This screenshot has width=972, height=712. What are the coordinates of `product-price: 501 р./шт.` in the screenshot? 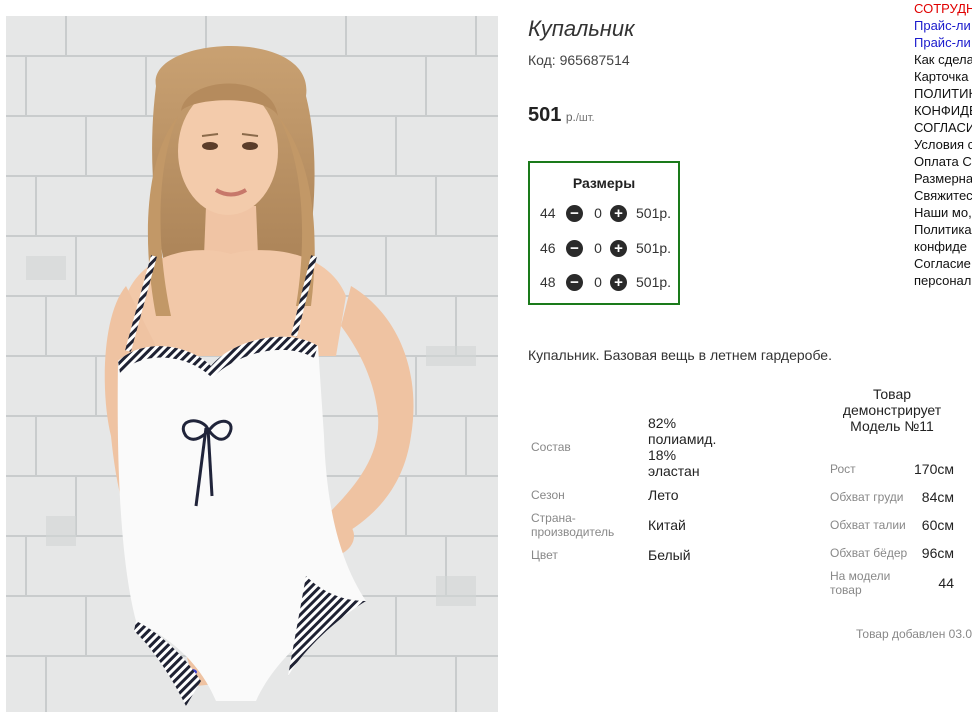 It's located at (561, 115).